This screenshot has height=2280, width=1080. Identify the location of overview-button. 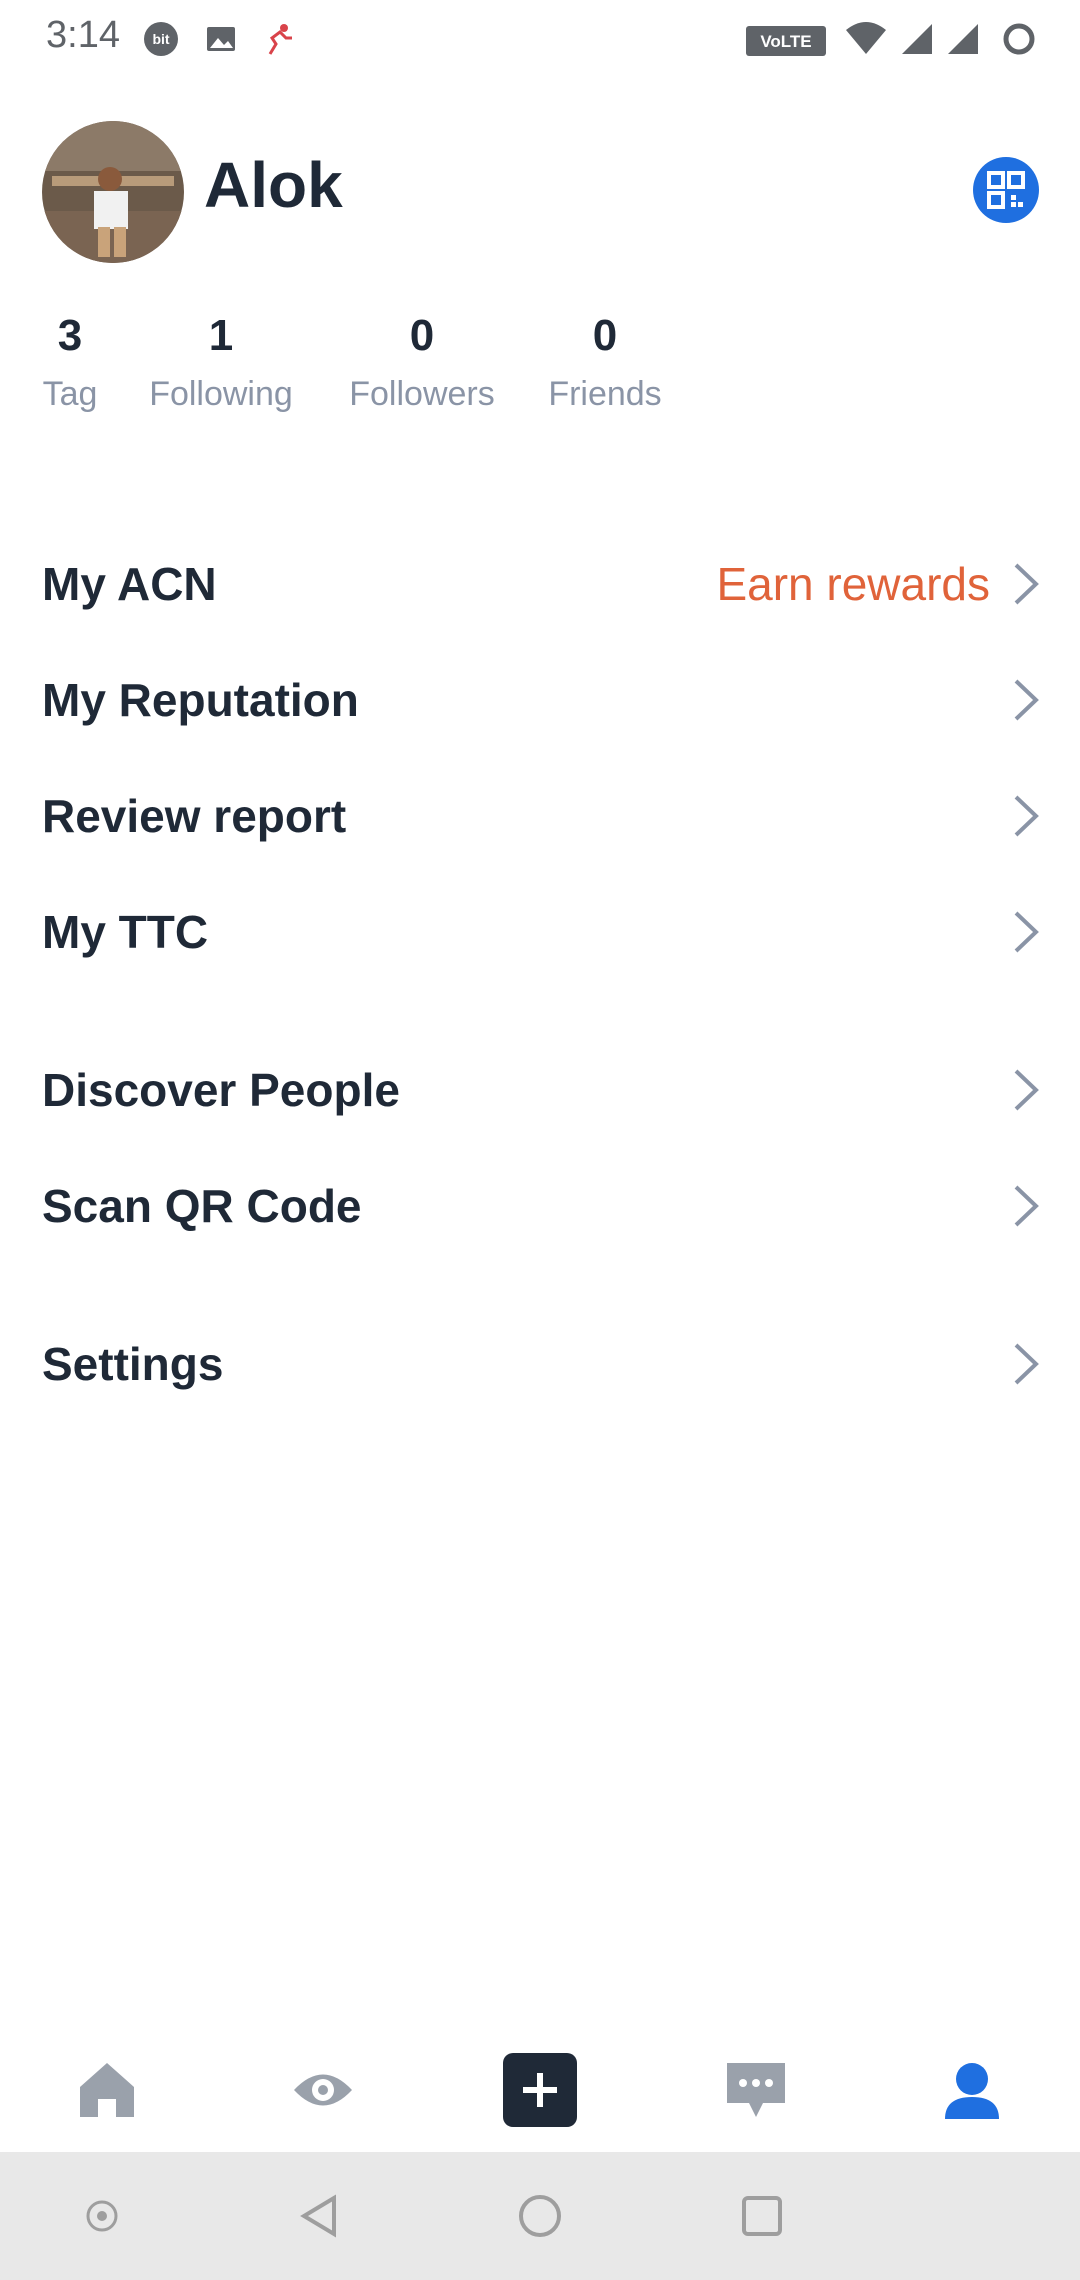
(762, 2216).